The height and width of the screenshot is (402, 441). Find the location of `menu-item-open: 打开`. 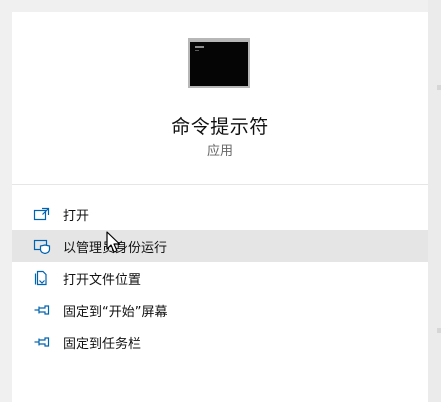

menu-item-open: 打开 is located at coordinates (220, 214).